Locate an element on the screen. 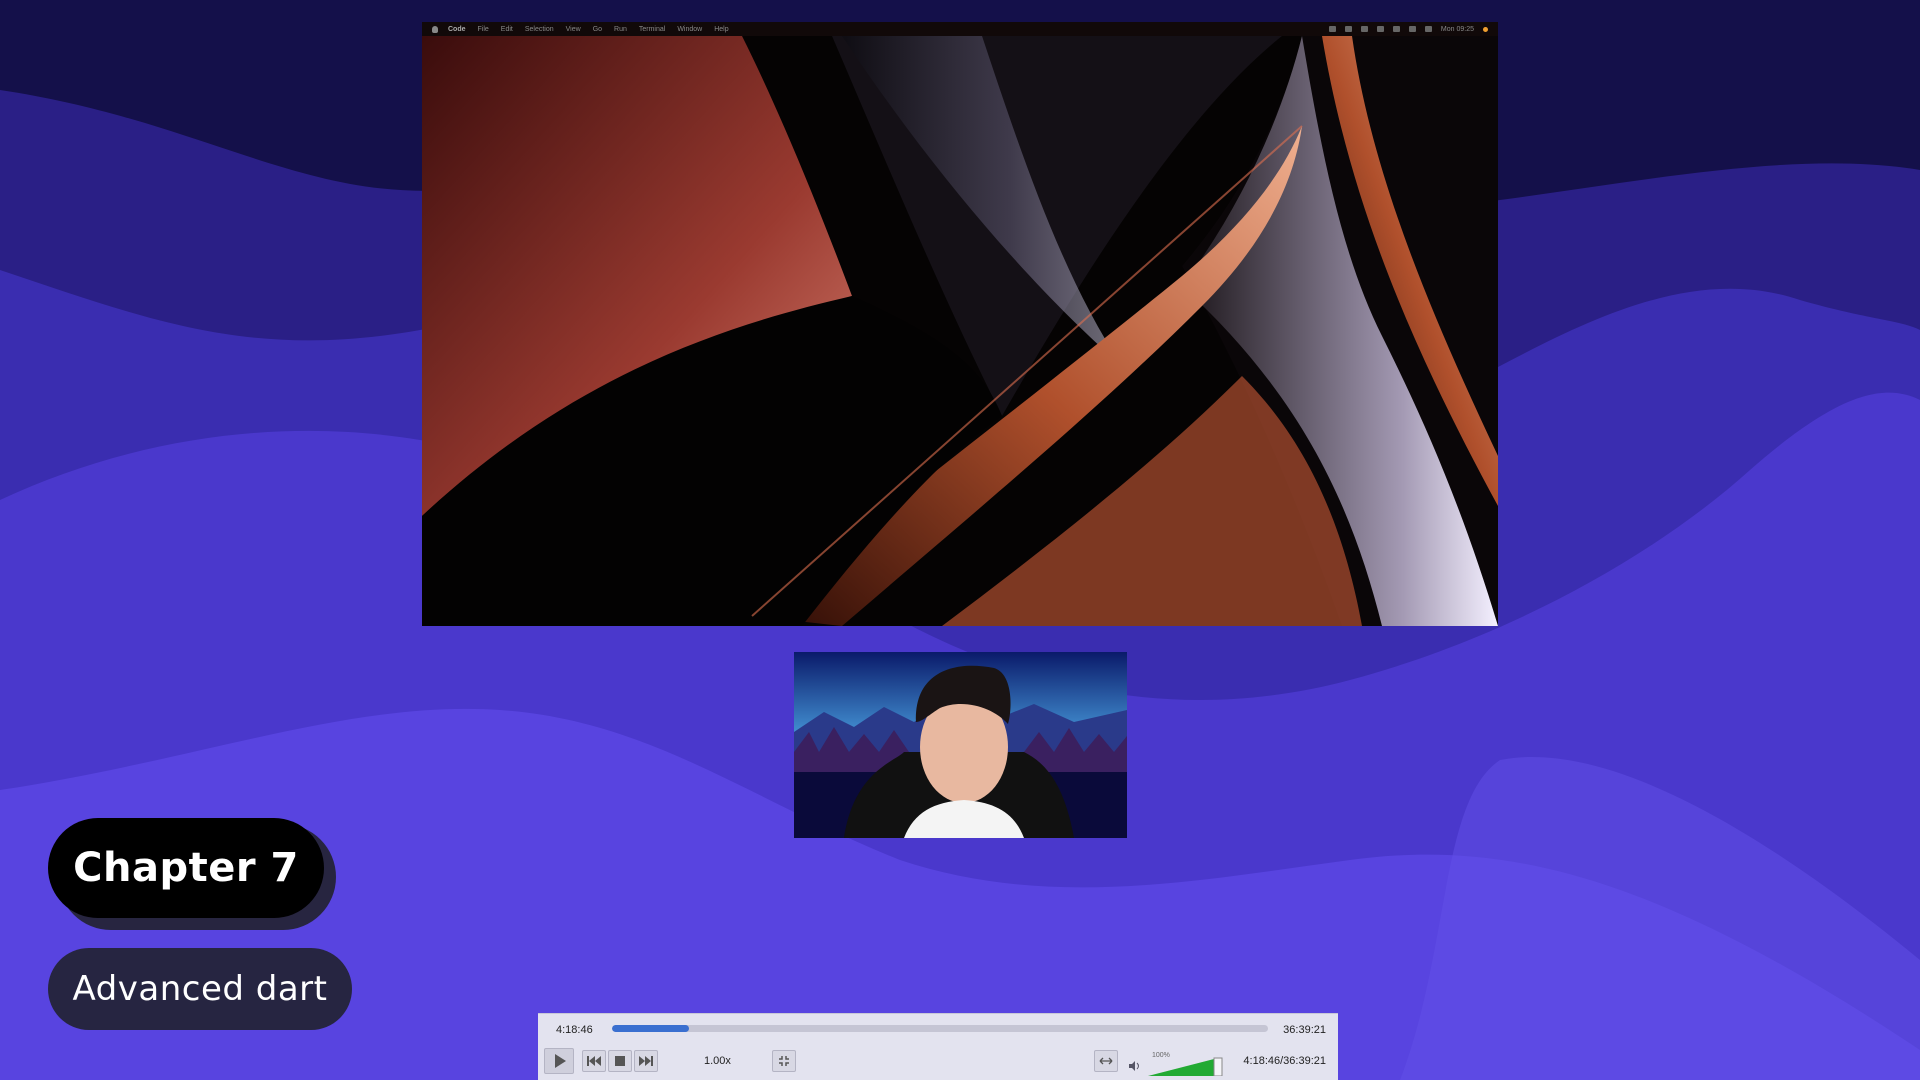 Image resolution: width=1920 pixels, height=1080 pixels. apple-icon is located at coordinates (435, 29).